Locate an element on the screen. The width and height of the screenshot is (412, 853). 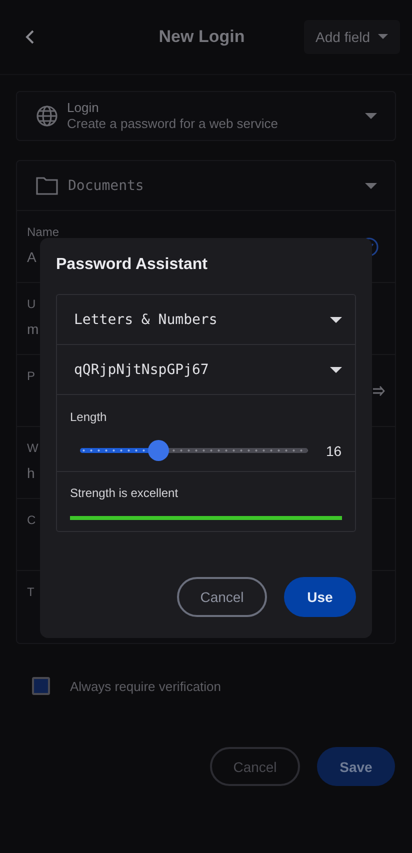
type-select: Login Create a password for a web service is located at coordinates (206, 116).